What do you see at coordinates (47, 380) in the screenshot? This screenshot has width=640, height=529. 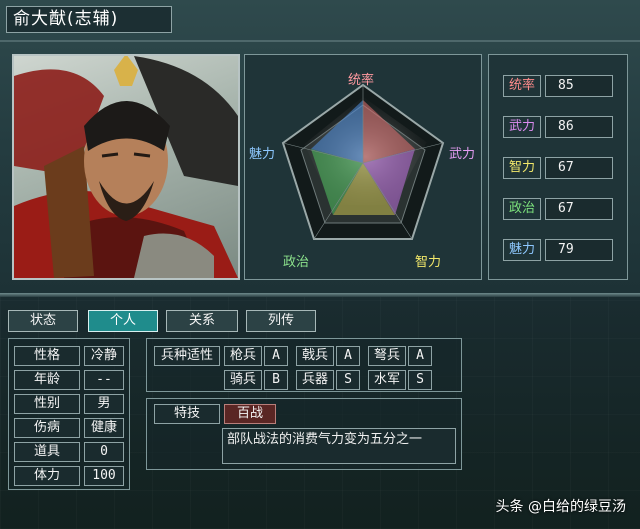 I see `personal-label-age: 年龄` at bounding box center [47, 380].